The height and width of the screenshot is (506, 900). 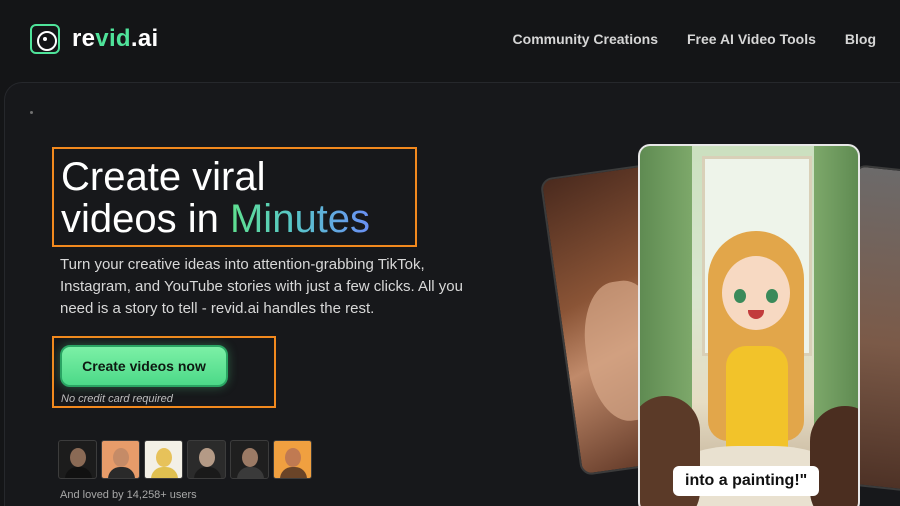 I want to click on video-caption: into a painting!", so click(x=746, y=481).